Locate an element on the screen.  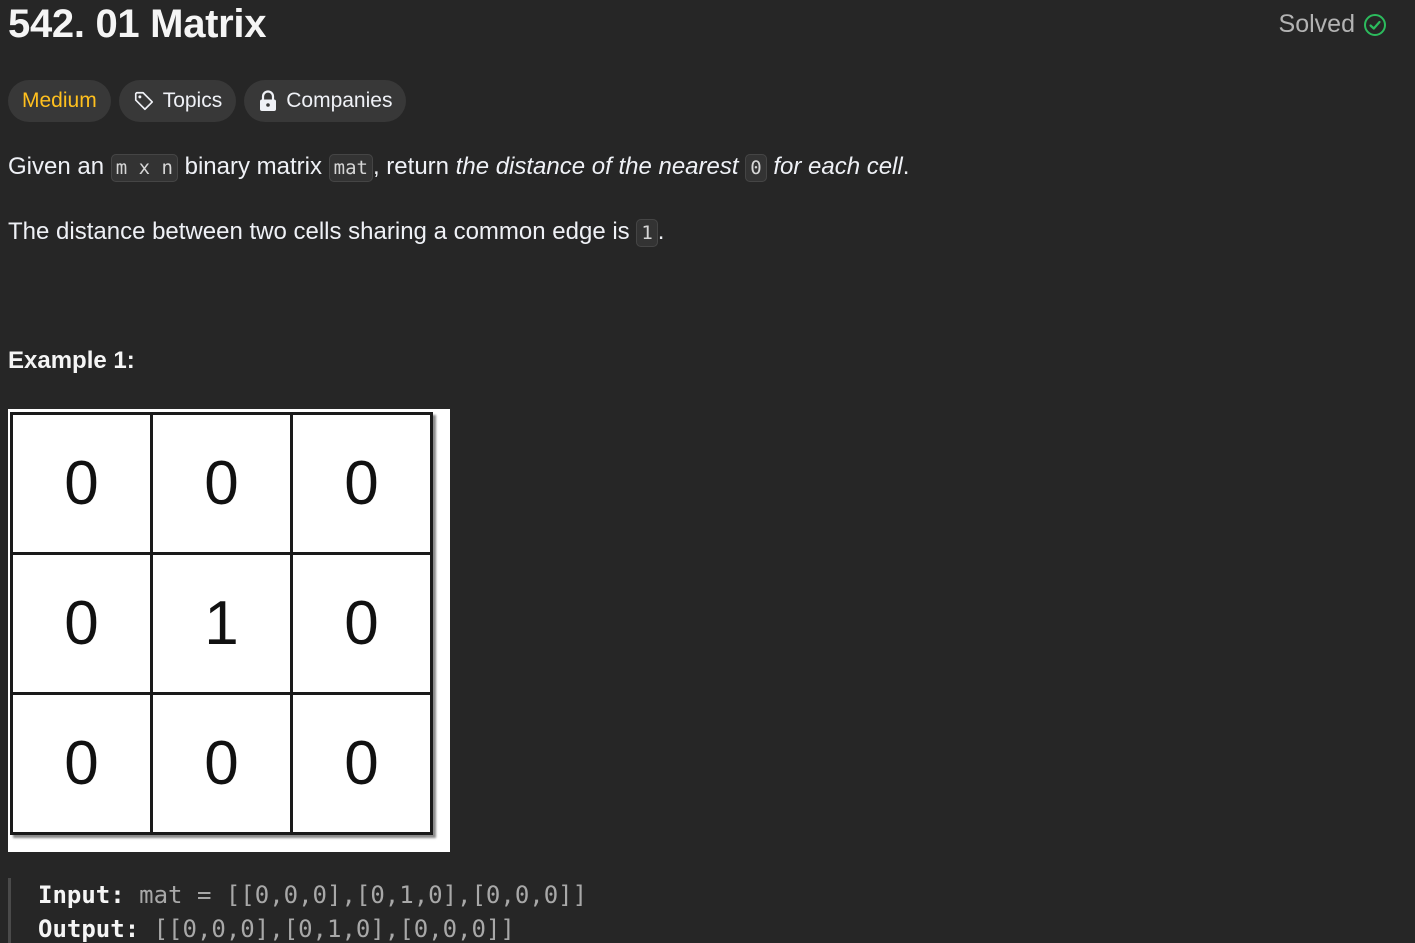
example-title: Example 1: is located at coordinates (71, 360).